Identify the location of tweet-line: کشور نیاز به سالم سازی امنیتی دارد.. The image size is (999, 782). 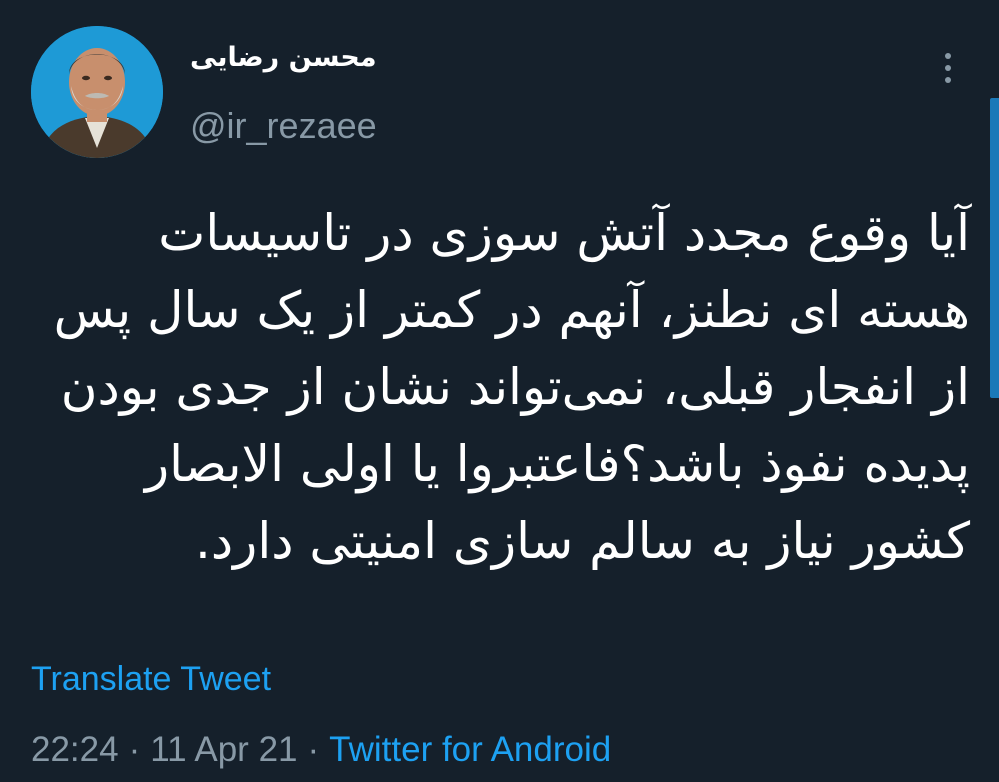
(582, 541).